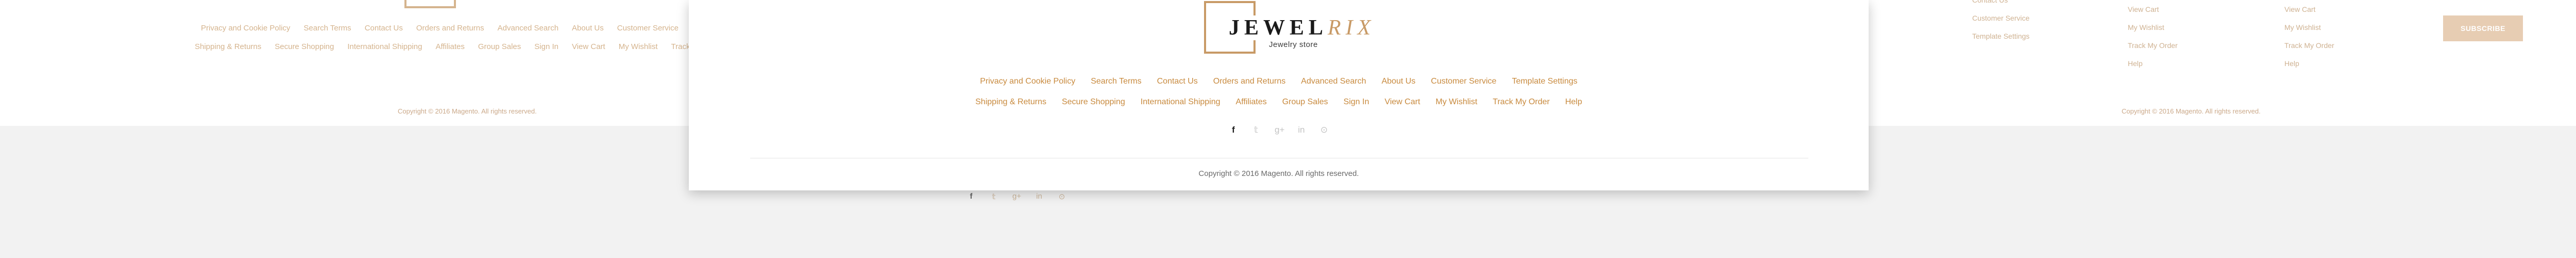 The width and height of the screenshot is (2576, 258). Describe the element at coordinates (546, 46) in the screenshot. I see `background-link-sign-in: Sign In` at that location.